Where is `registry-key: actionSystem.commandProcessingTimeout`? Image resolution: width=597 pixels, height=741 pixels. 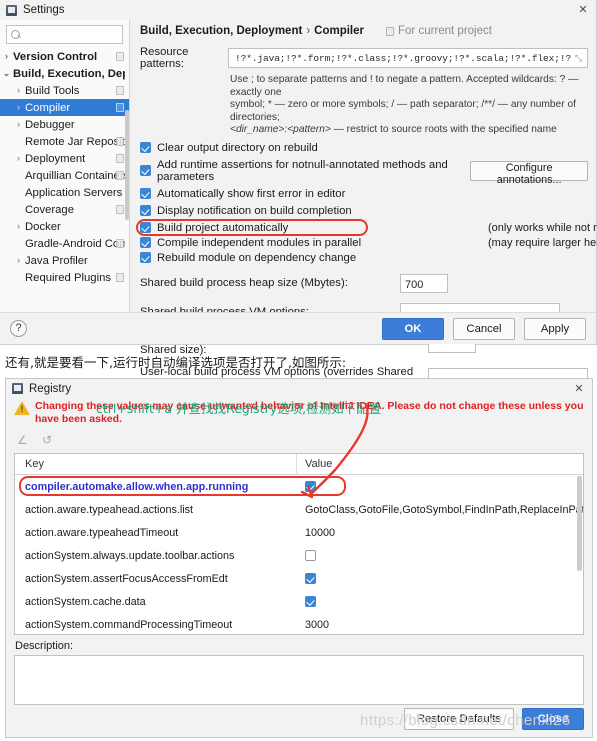 registry-key: actionSystem.commandProcessingTimeout is located at coordinates (129, 624).